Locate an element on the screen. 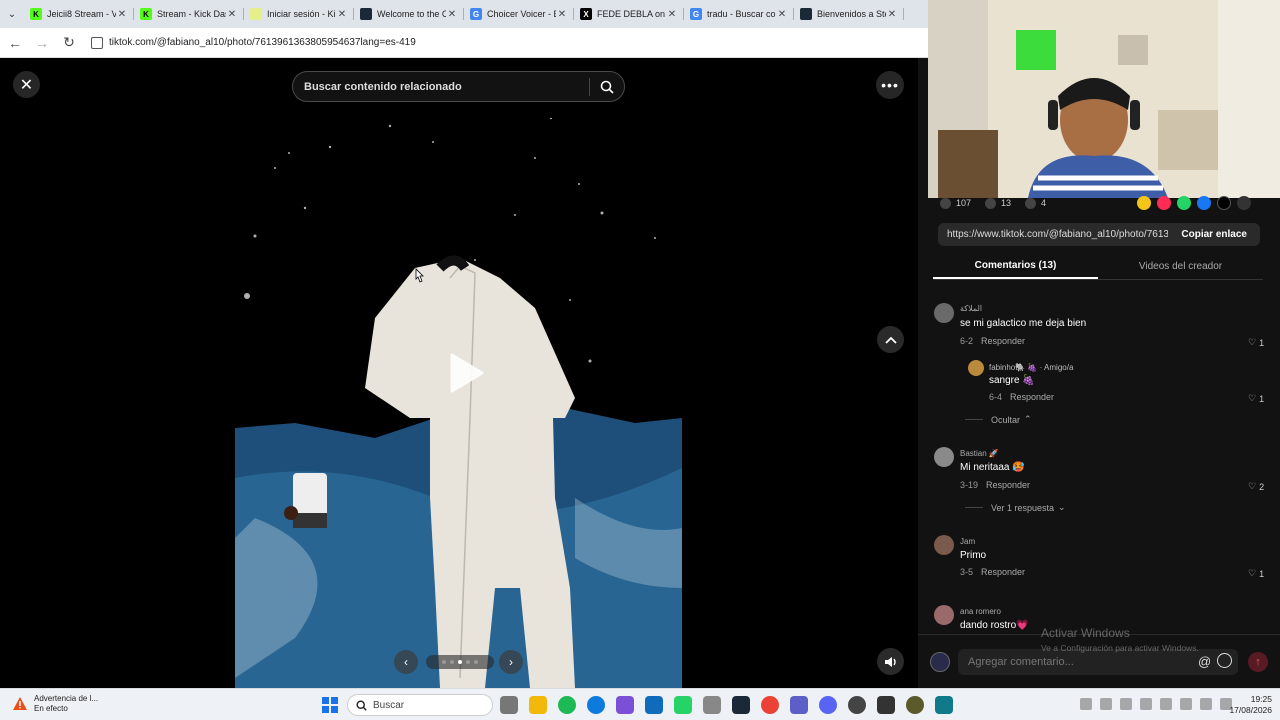  x-icon is located at coordinates (1224, 203).